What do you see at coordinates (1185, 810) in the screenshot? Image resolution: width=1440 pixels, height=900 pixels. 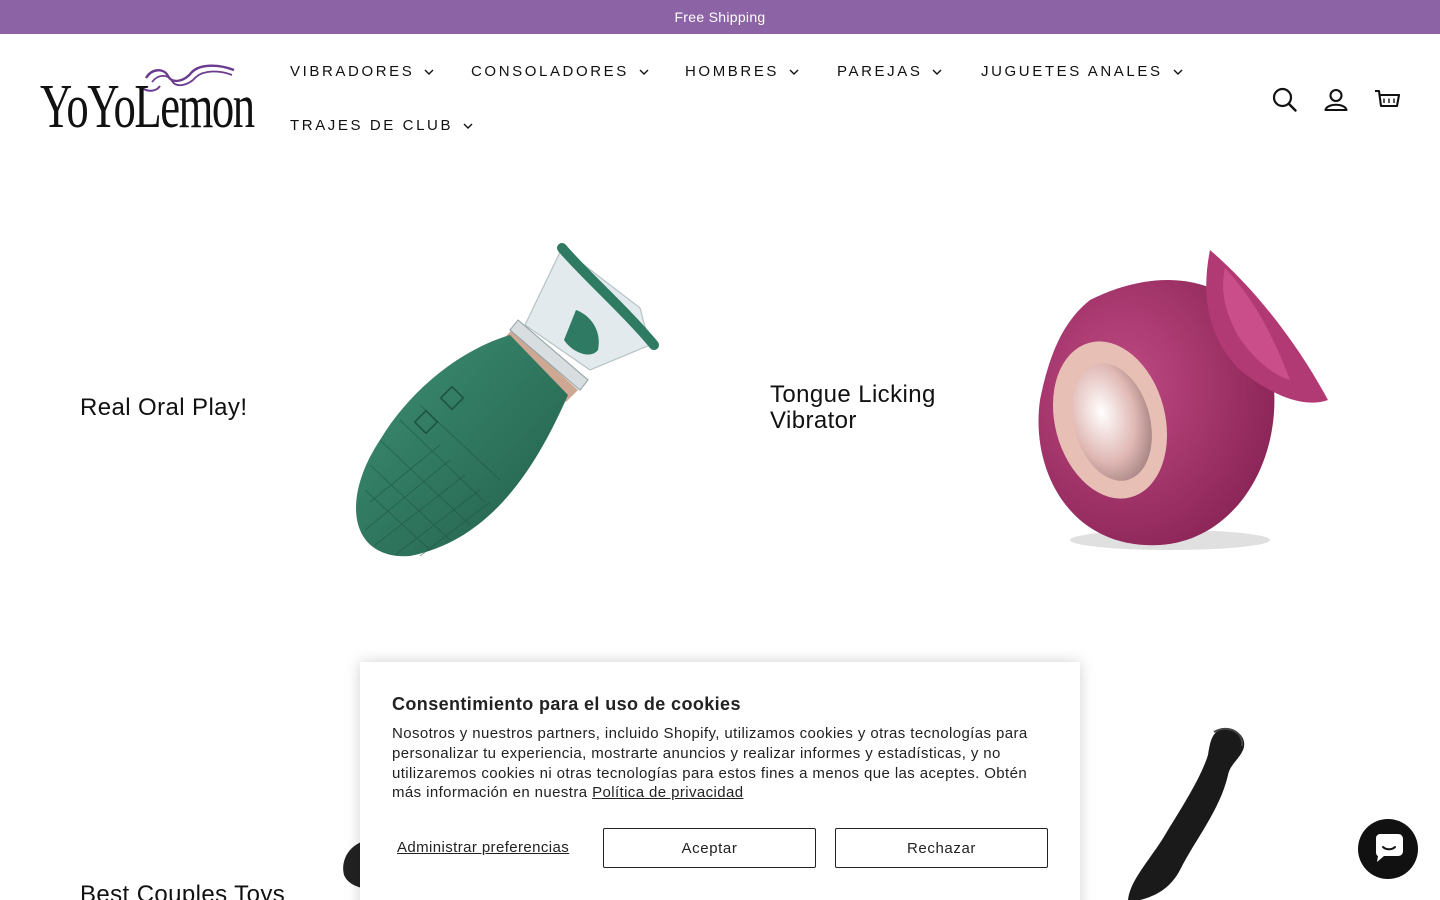 I see `black-dildo-image` at bounding box center [1185, 810].